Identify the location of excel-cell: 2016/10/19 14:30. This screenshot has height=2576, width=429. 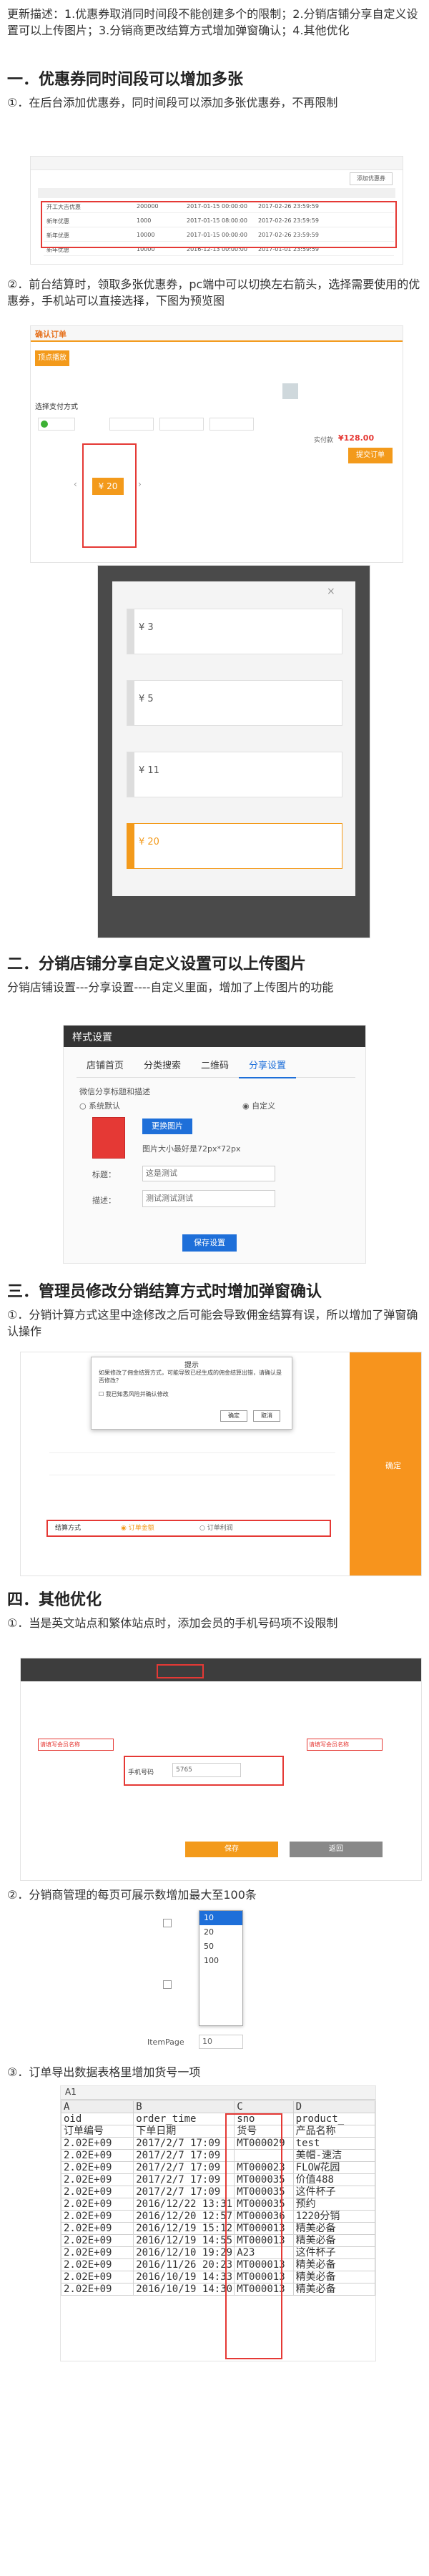
(184, 2289).